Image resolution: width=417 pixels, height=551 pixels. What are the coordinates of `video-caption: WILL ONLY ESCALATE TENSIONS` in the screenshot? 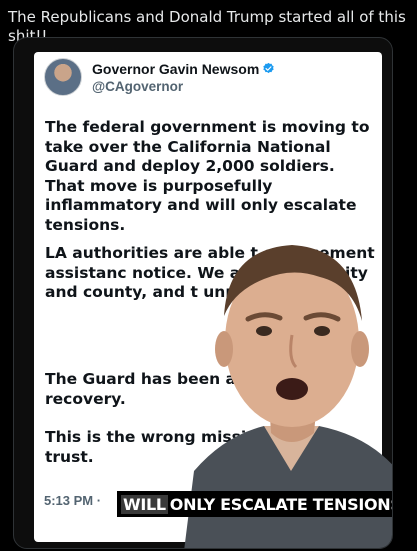 It's located at (255, 504).